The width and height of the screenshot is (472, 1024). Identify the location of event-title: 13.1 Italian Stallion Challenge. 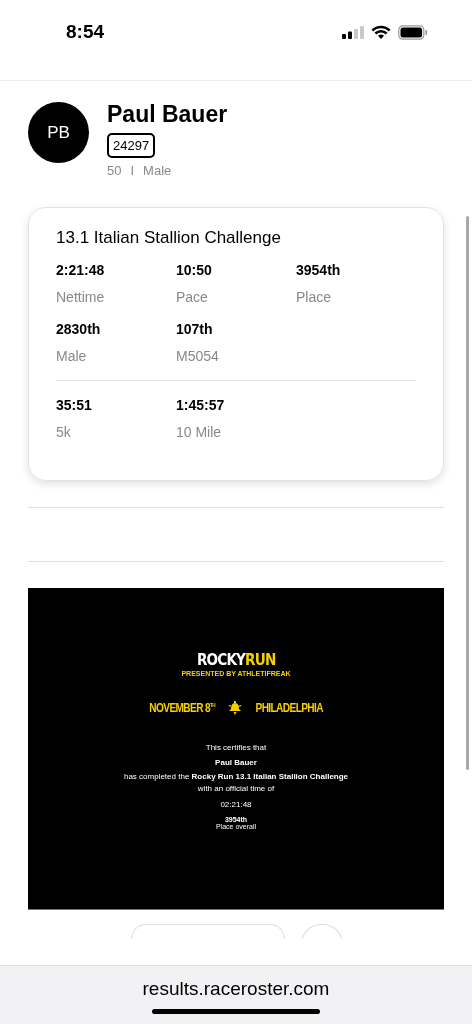
(169, 238).